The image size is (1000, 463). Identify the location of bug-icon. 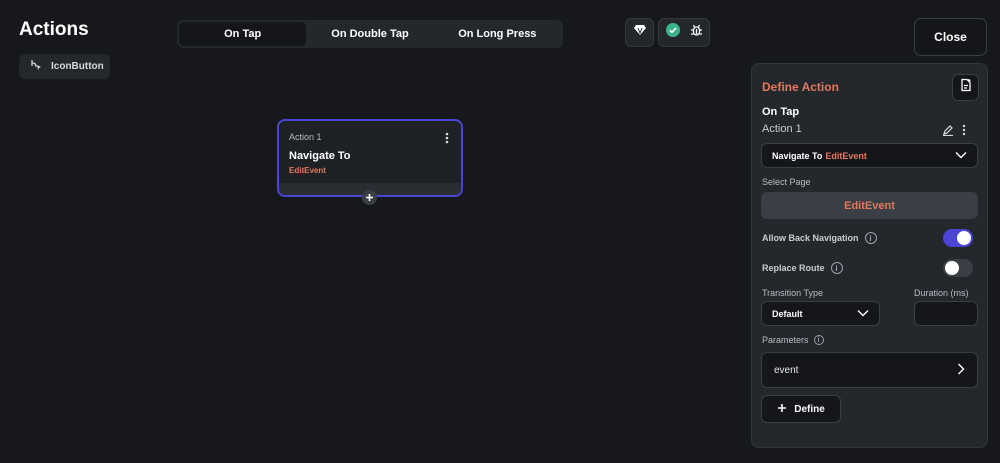
(696, 33).